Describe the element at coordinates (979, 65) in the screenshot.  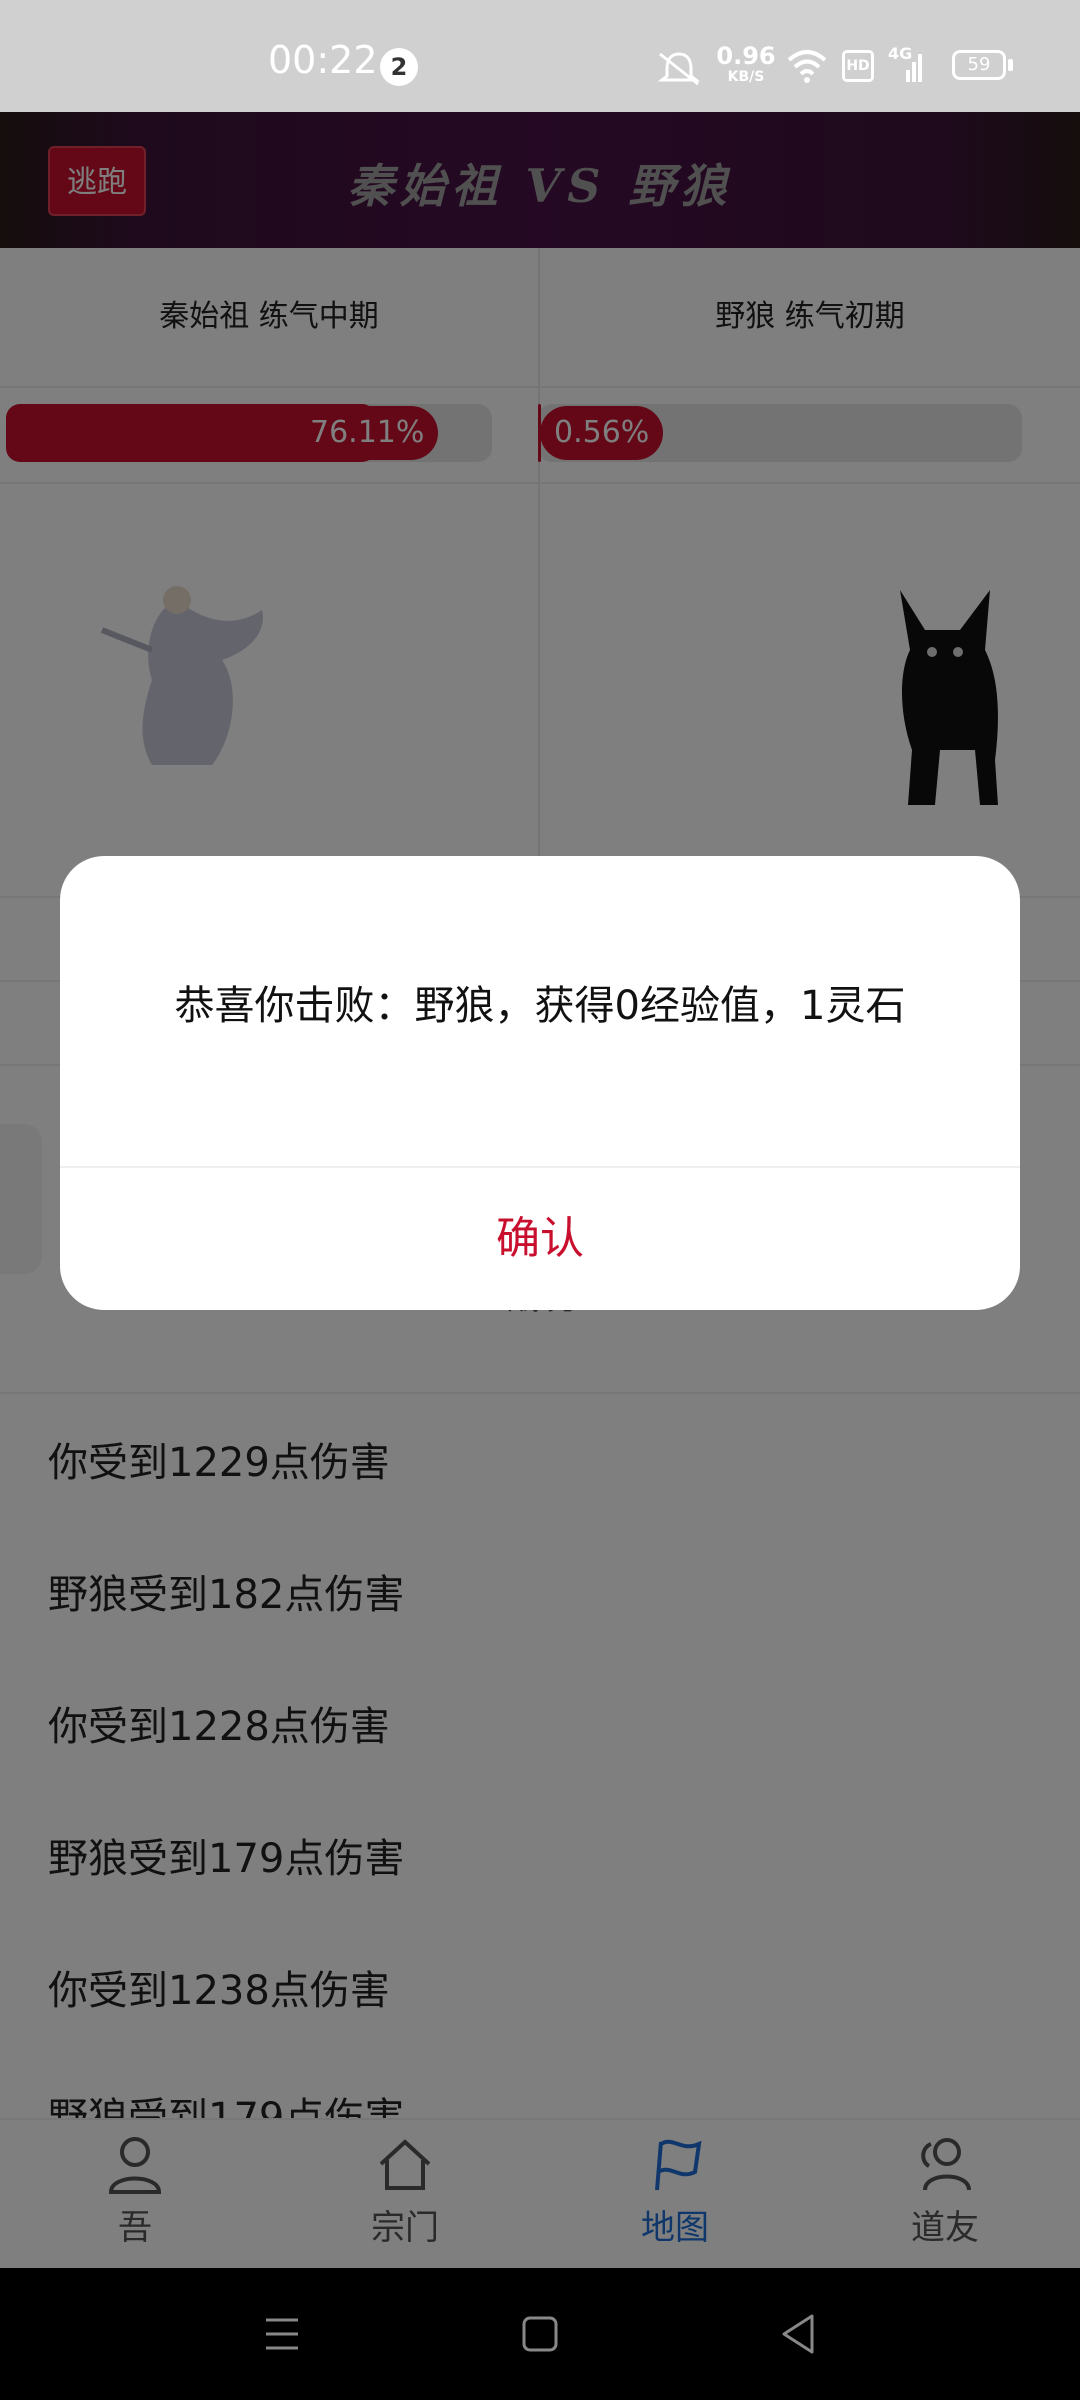
I see `battery-indicator: 59` at that location.